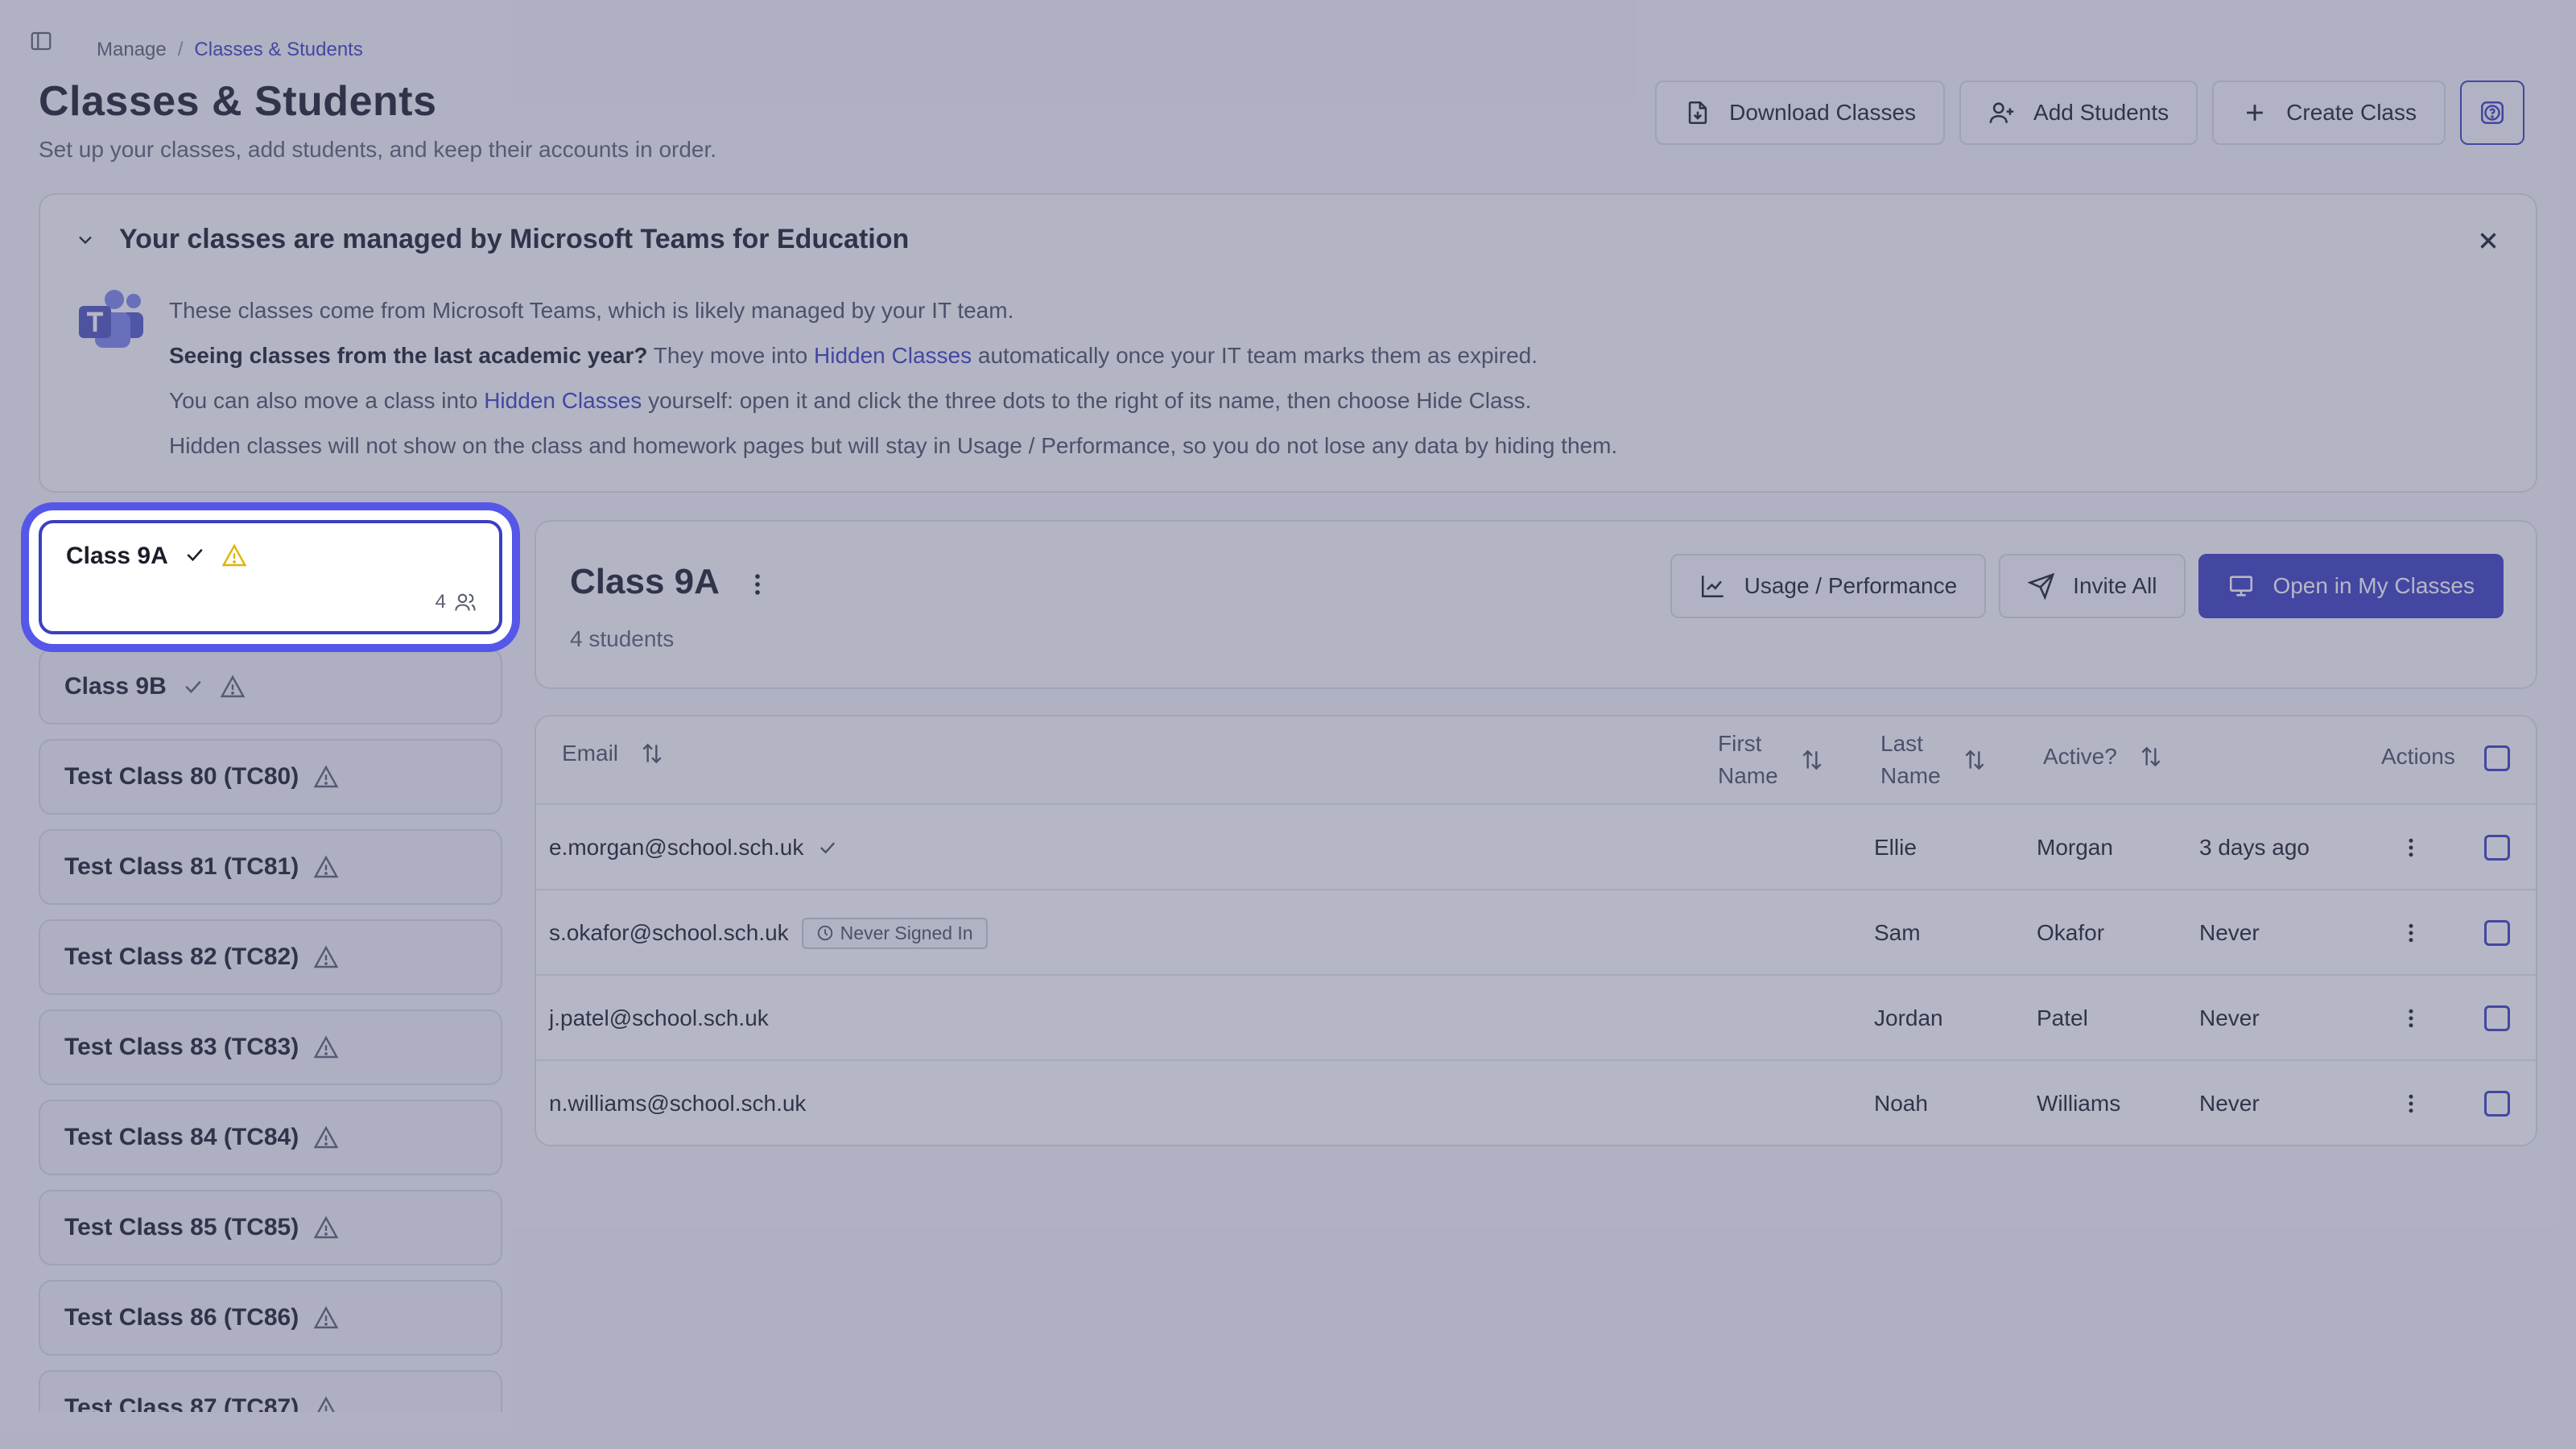 Image resolution: width=2576 pixels, height=1449 pixels. What do you see at coordinates (590, 753) in the screenshot?
I see `column-email-label: Email` at bounding box center [590, 753].